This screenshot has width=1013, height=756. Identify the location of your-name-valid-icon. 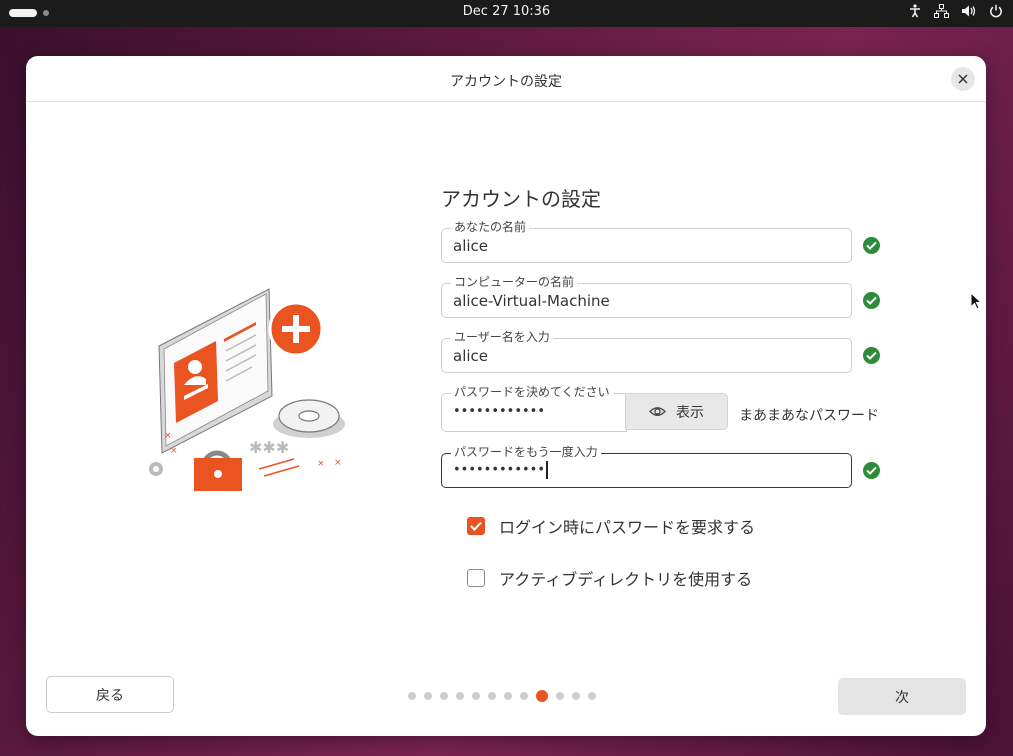
(871, 245).